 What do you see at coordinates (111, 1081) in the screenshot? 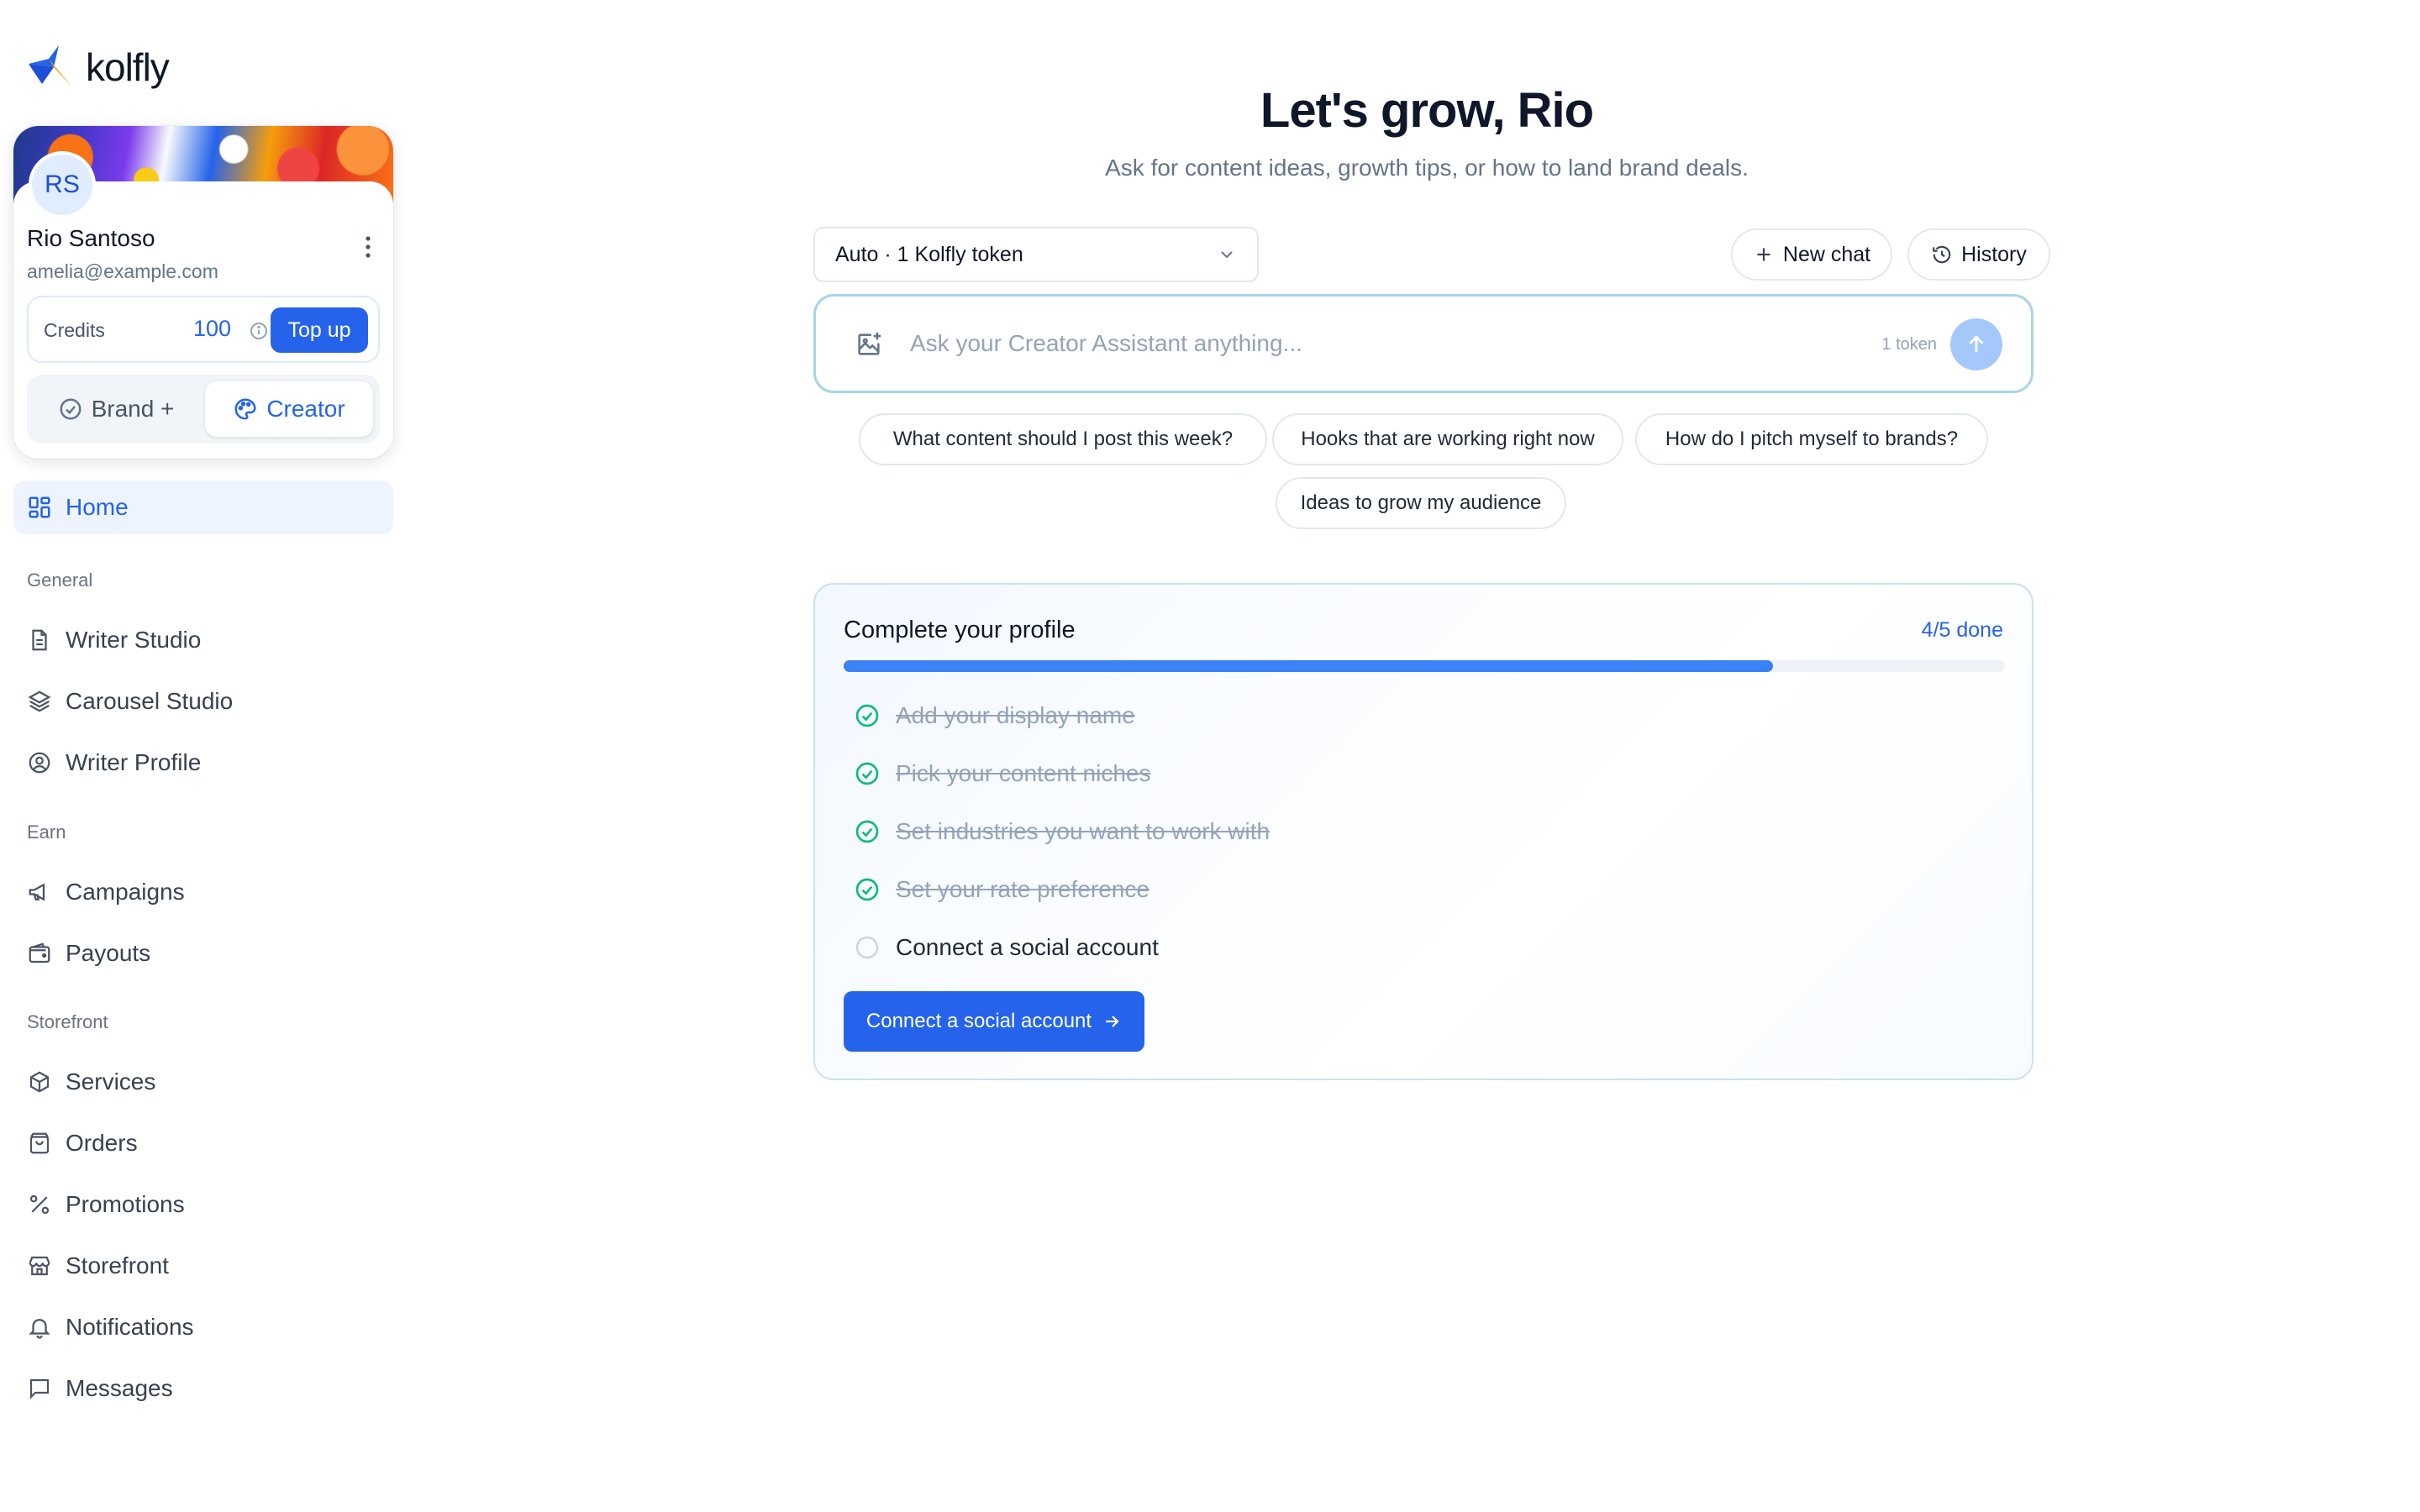
I see `sidebar-item-label: Services` at bounding box center [111, 1081].